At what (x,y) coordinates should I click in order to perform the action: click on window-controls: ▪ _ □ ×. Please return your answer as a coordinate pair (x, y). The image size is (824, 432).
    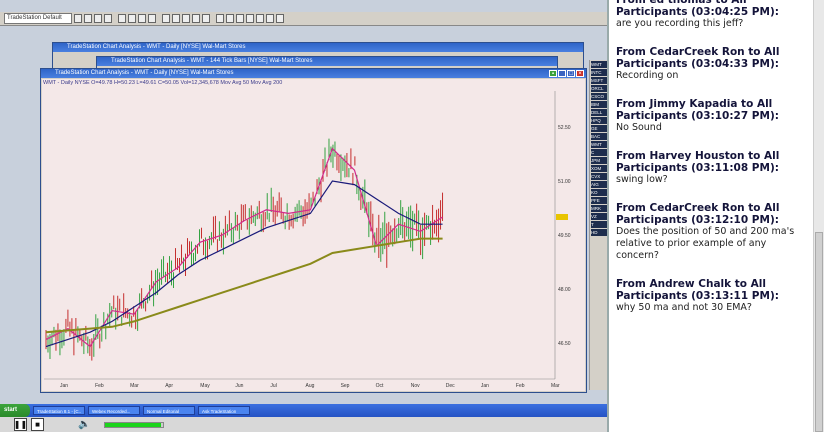
    Looking at the image, I should click on (566, 73).